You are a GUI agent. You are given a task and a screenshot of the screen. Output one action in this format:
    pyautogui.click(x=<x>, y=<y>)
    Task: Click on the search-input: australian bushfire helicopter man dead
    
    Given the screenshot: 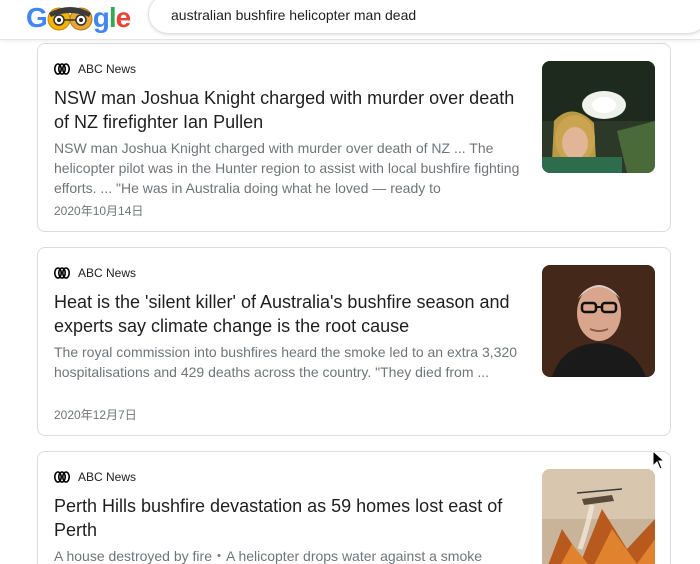 What is the action you would take?
    pyautogui.click(x=424, y=17)
    